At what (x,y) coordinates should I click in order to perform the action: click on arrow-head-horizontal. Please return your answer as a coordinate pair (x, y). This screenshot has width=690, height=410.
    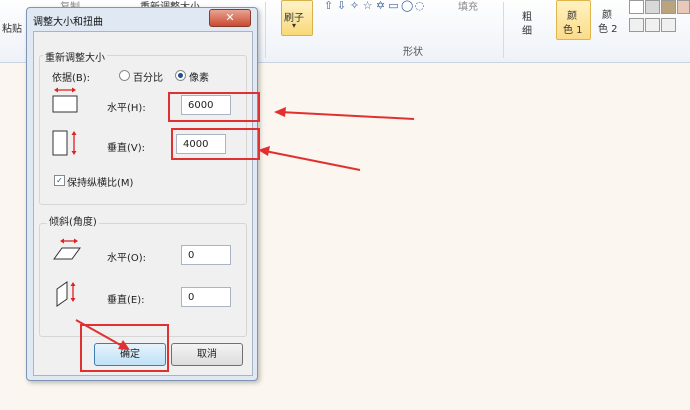
    Looking at the image, I should click on (280, 112).